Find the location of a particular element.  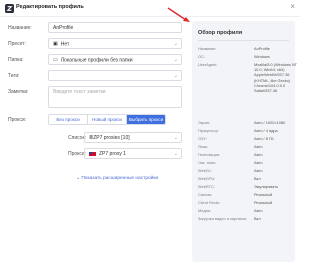

dialog-header: Редактировать профиль × is located at coordinates (150, 8).